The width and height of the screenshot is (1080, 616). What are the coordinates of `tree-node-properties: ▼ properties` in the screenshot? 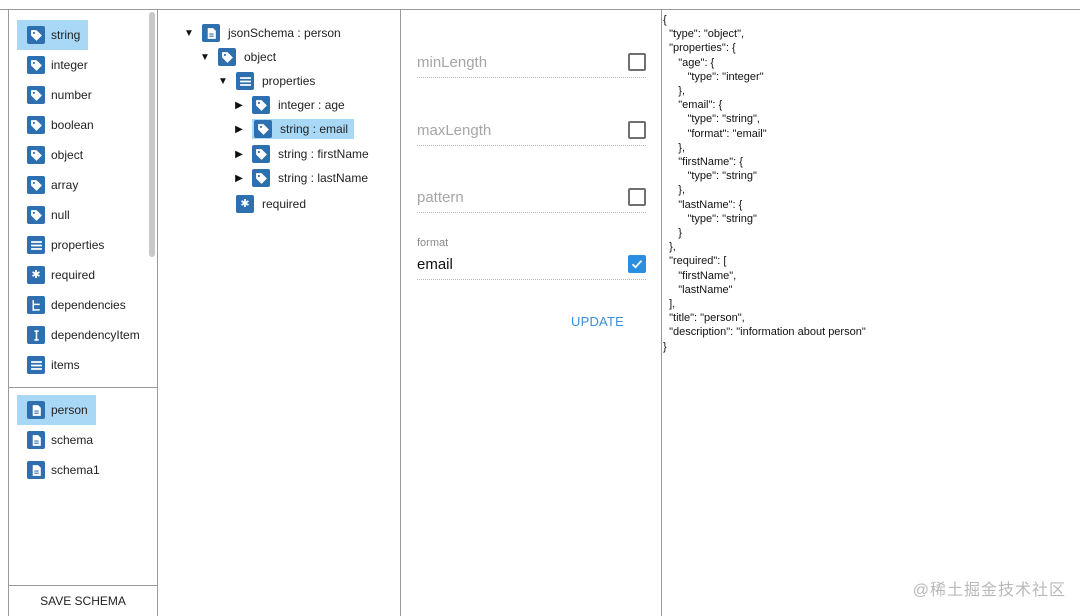 It's located at (267, 81).